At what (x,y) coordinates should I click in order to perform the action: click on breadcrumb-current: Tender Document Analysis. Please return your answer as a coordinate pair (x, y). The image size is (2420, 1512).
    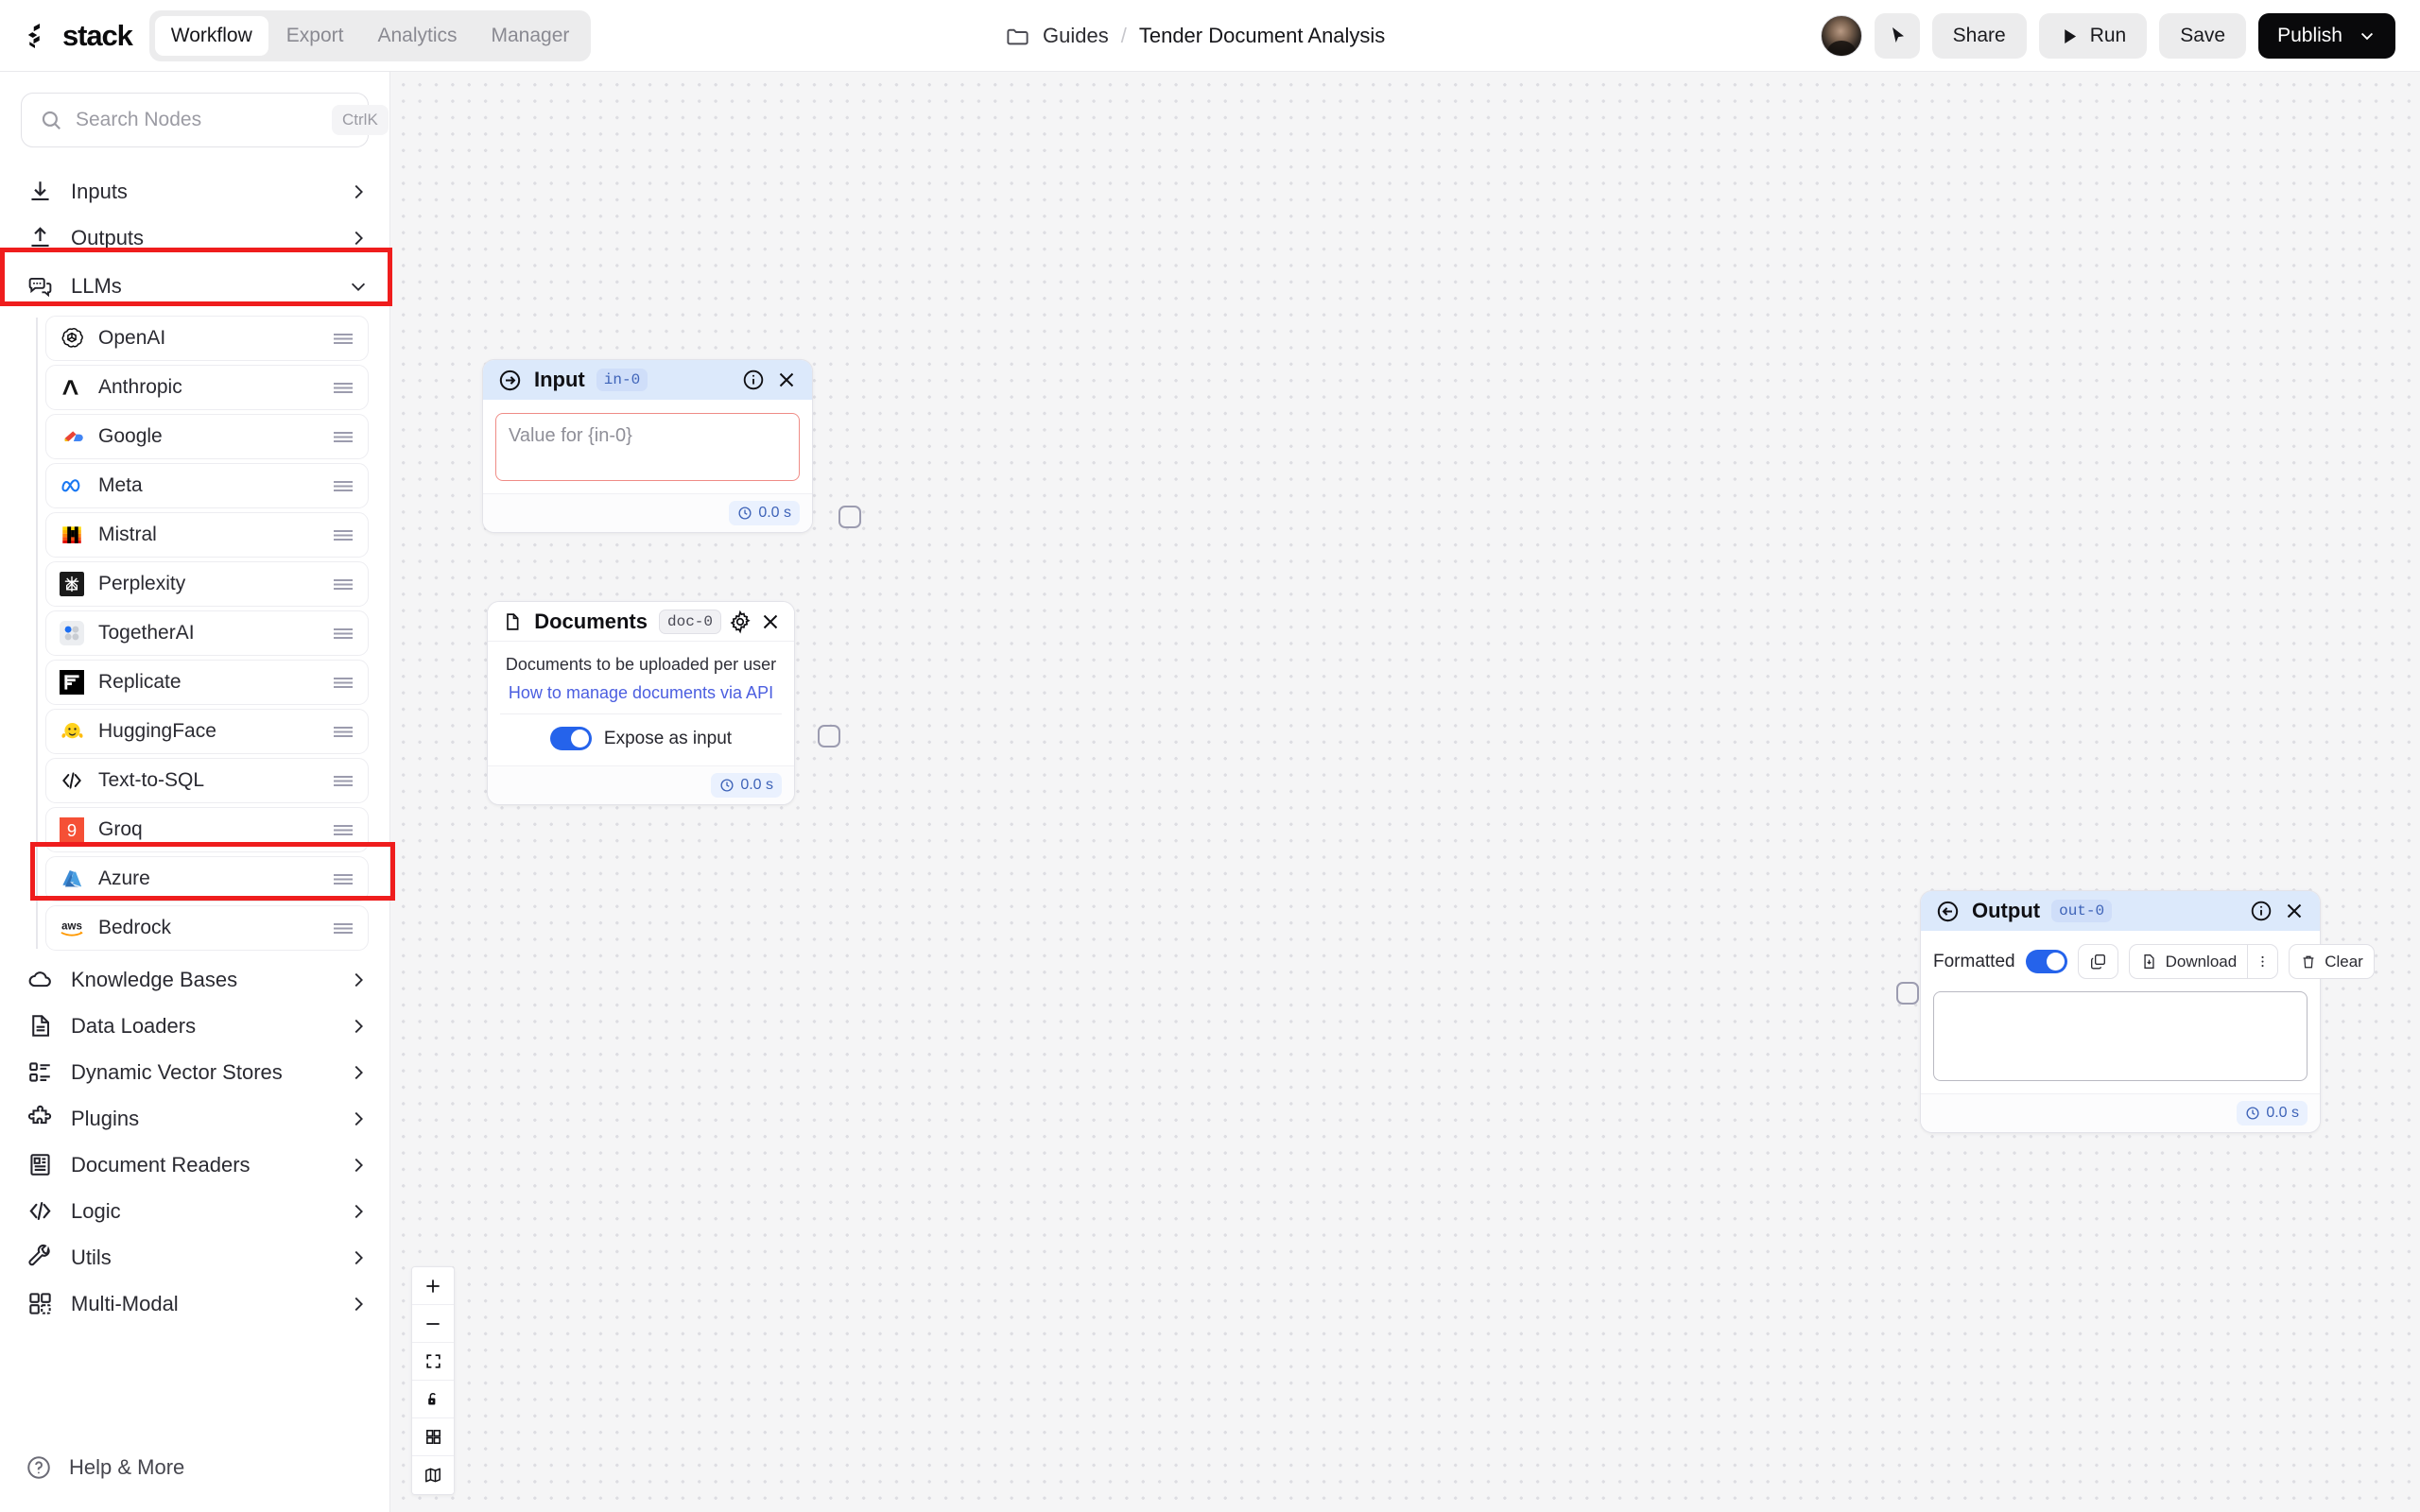
    Looking at the image, I should click on (1262, 36).